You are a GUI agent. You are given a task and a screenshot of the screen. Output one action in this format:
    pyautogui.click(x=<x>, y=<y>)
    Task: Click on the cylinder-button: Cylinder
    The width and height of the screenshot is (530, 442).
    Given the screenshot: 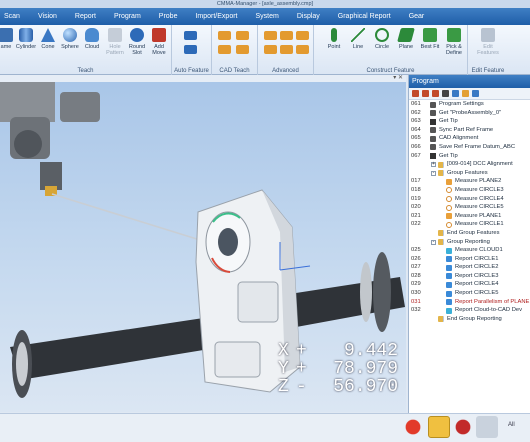 What is the action you would take?
    pyautogui.click(x=26, y=39)
    